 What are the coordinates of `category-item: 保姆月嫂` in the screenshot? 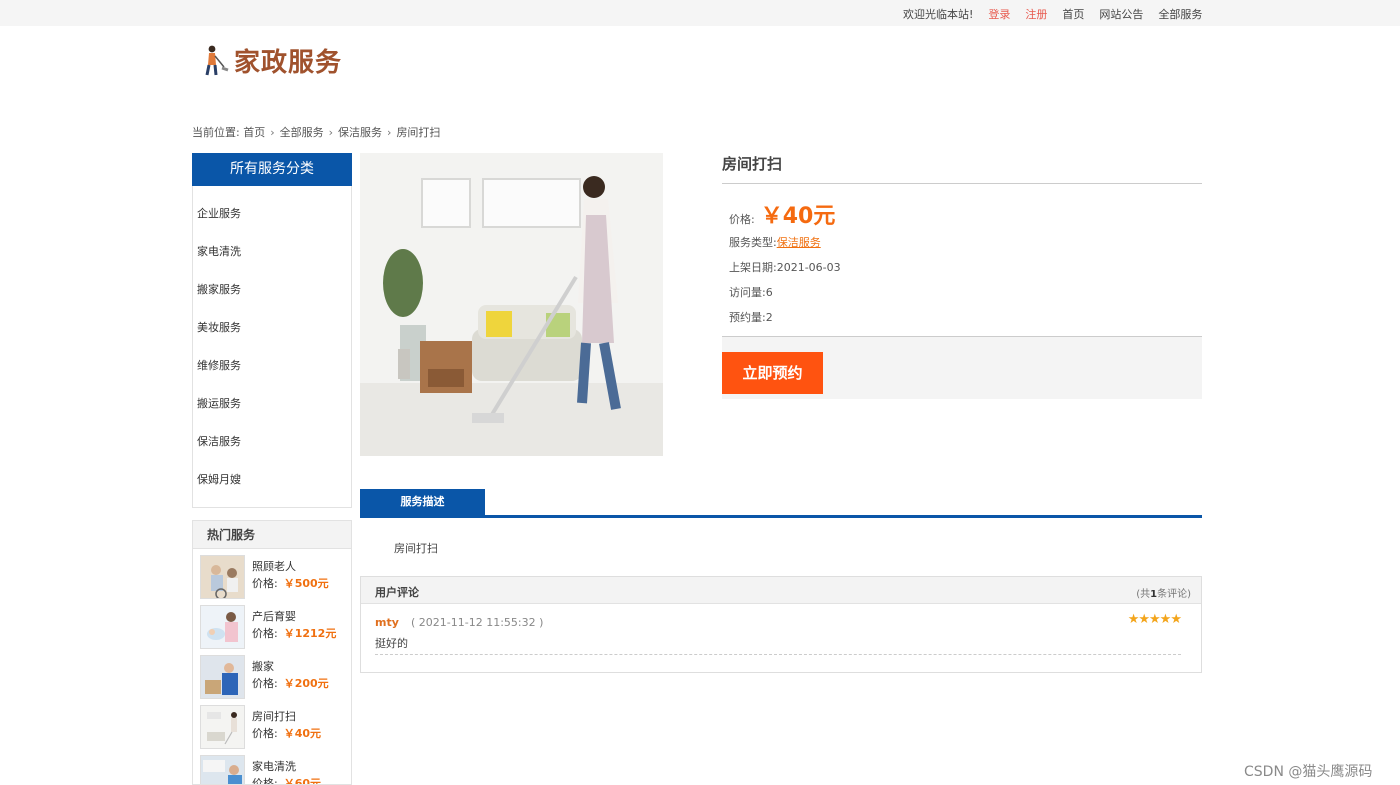 It's located at (272, 491).